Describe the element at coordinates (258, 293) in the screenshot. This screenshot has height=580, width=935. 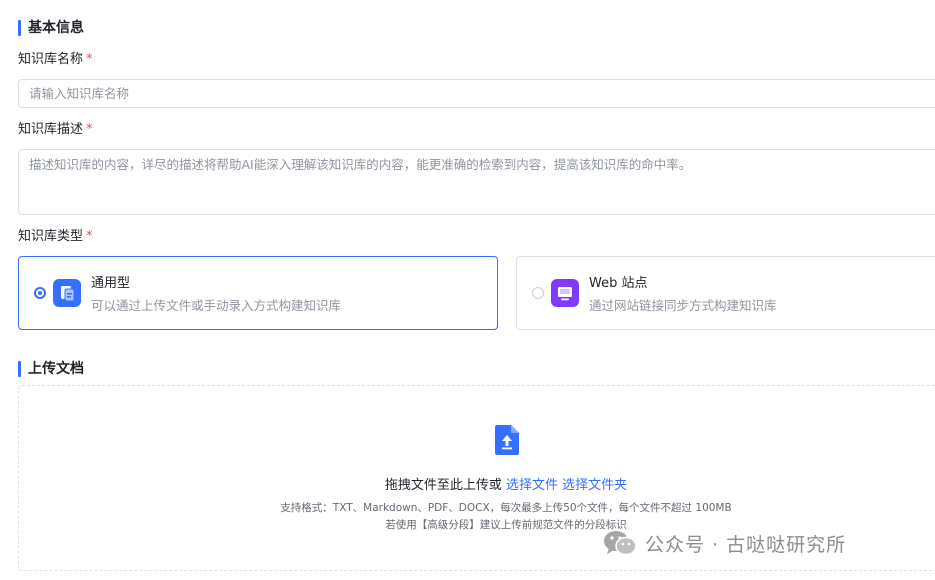
I see `kb-type-option-general: 通用型 可以通过上传文件或手动录入方式构建知识库` at that location.